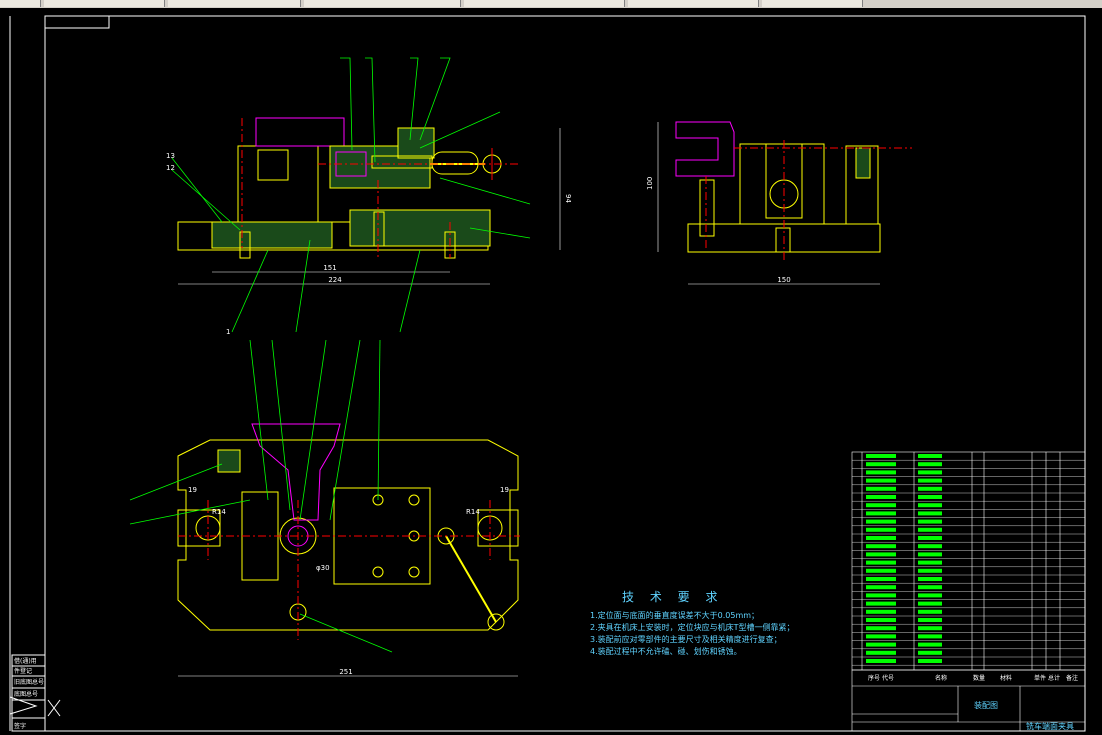 The width and height of the screenshot is (1102, 735). Describe the element at coordinates (673, 597) in the screenshot. I see `tech-requirements-title: 技 术 要 求` at that location.